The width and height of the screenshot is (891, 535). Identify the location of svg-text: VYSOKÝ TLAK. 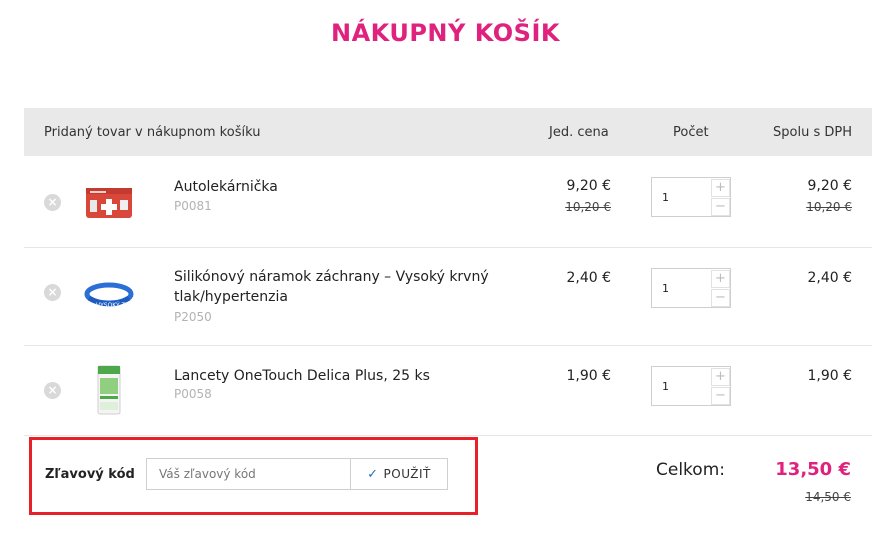
(115, 305).